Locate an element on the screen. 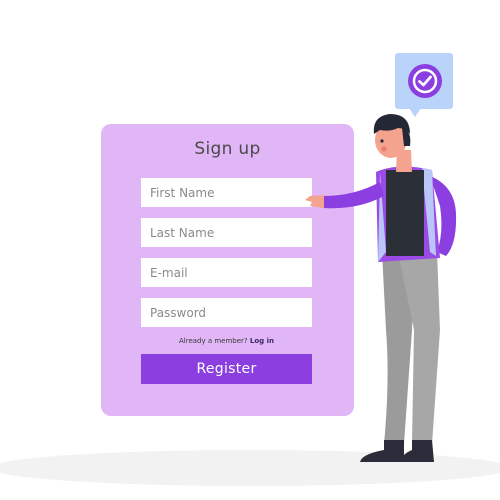 Image resolution: width=500 pixels, height=500 pixels. first-name-placeholder: First Name is located at coordinates (182, 192).